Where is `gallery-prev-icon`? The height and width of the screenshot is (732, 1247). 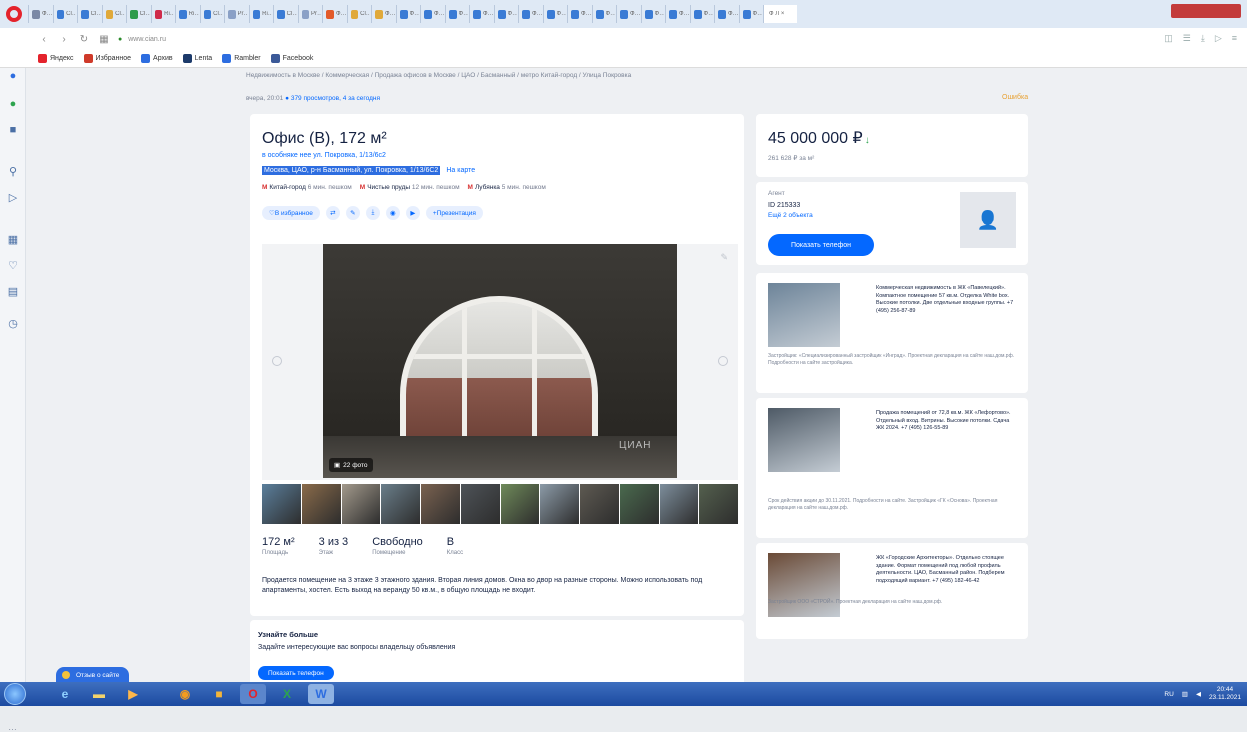
gallery-prev-icon is located at coordinates (277, 361).